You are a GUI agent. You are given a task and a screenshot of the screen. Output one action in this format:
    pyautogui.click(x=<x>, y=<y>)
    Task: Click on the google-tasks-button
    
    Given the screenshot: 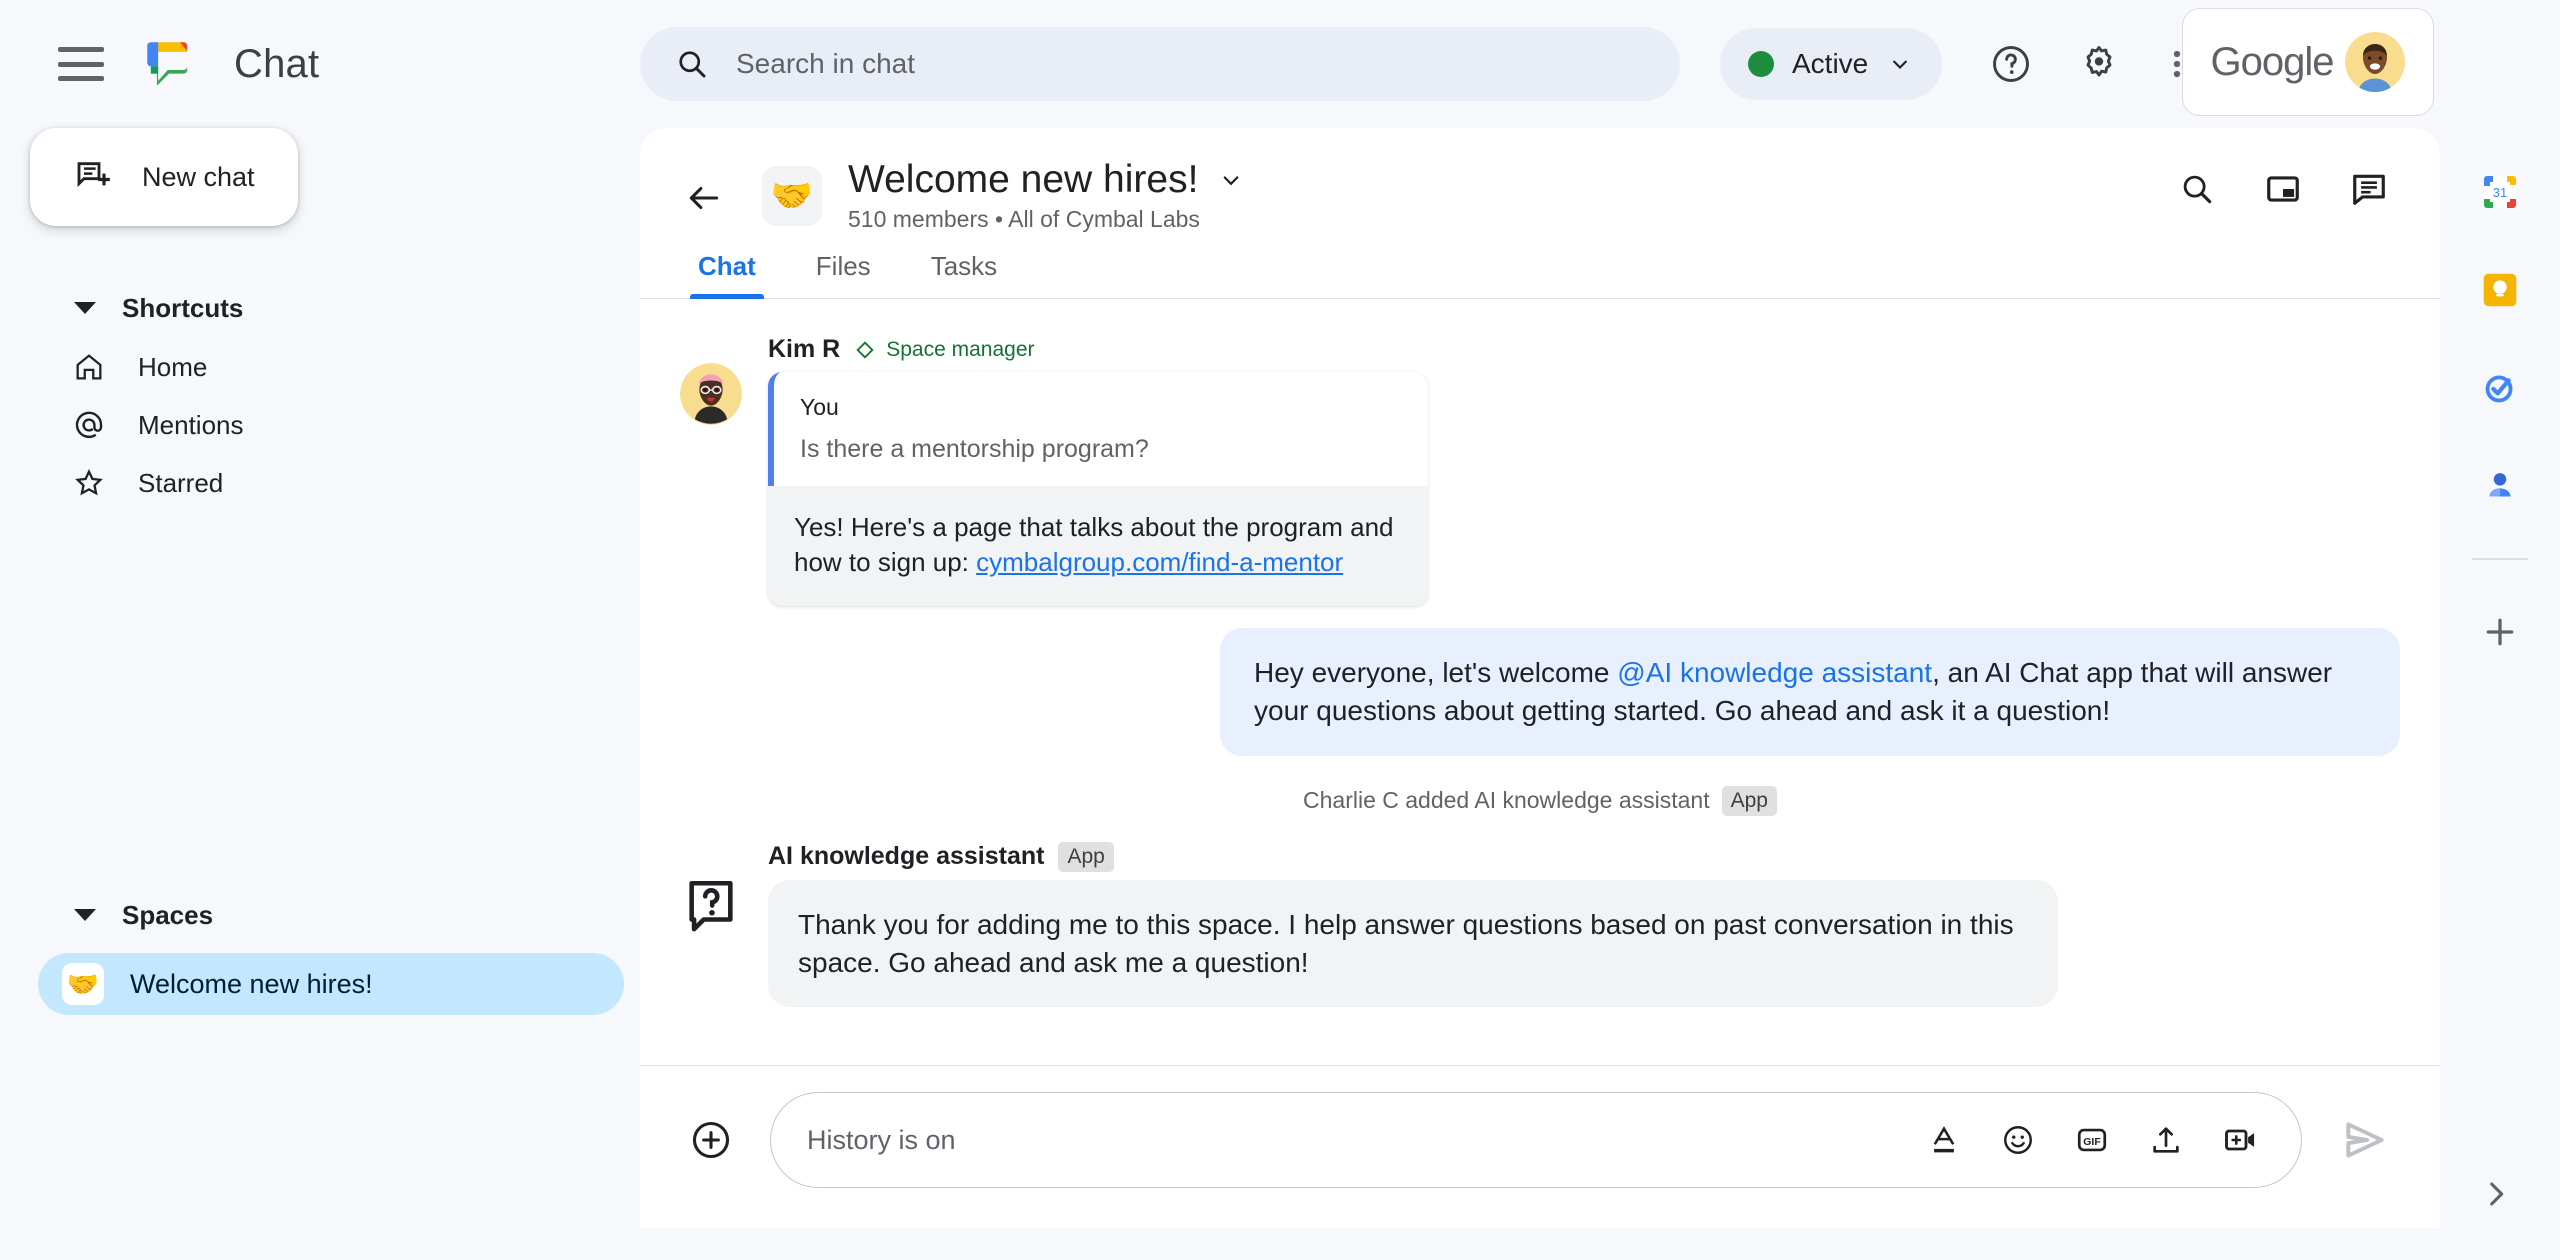 What is the action you would take?
    pyautogui.click(x=2500, y=388)
    